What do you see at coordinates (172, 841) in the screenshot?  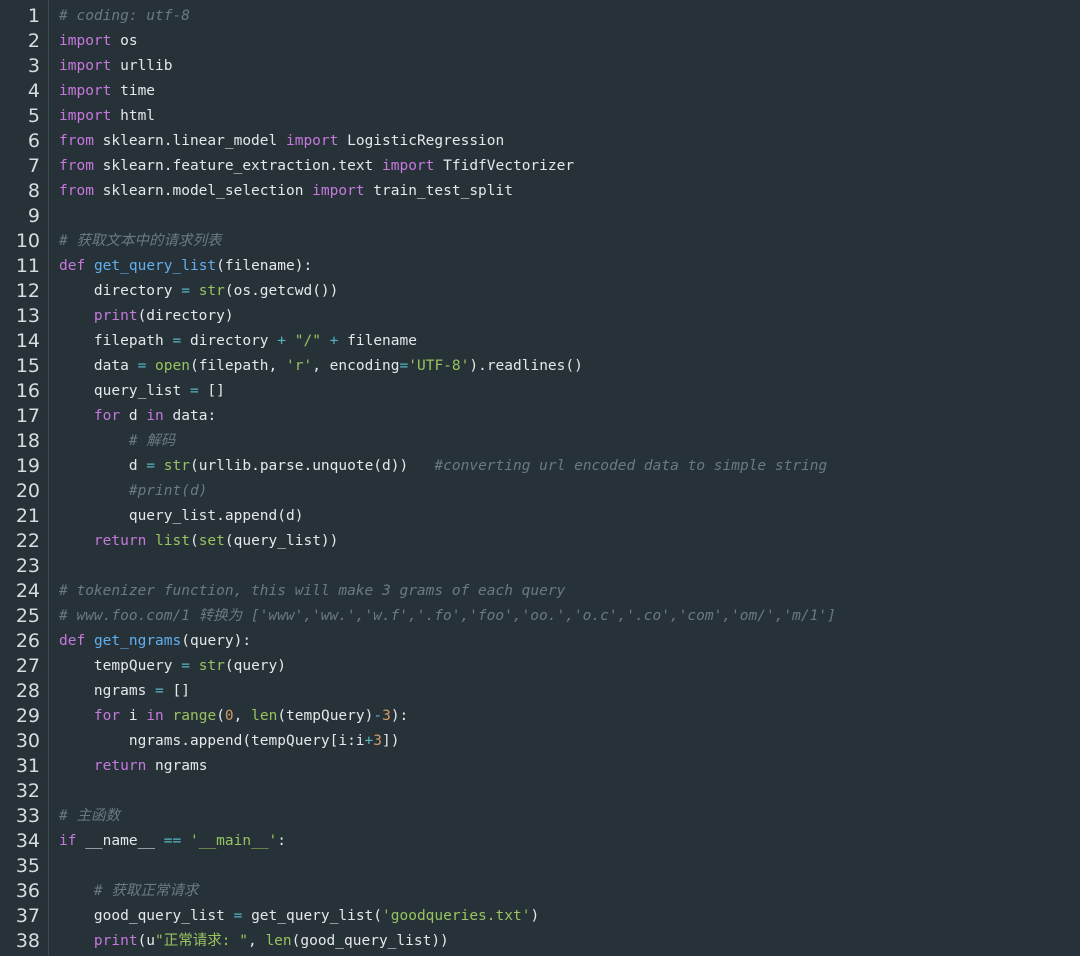 I see `code-text: if __name__ == '__main__':` at bounding box center [172, 841].